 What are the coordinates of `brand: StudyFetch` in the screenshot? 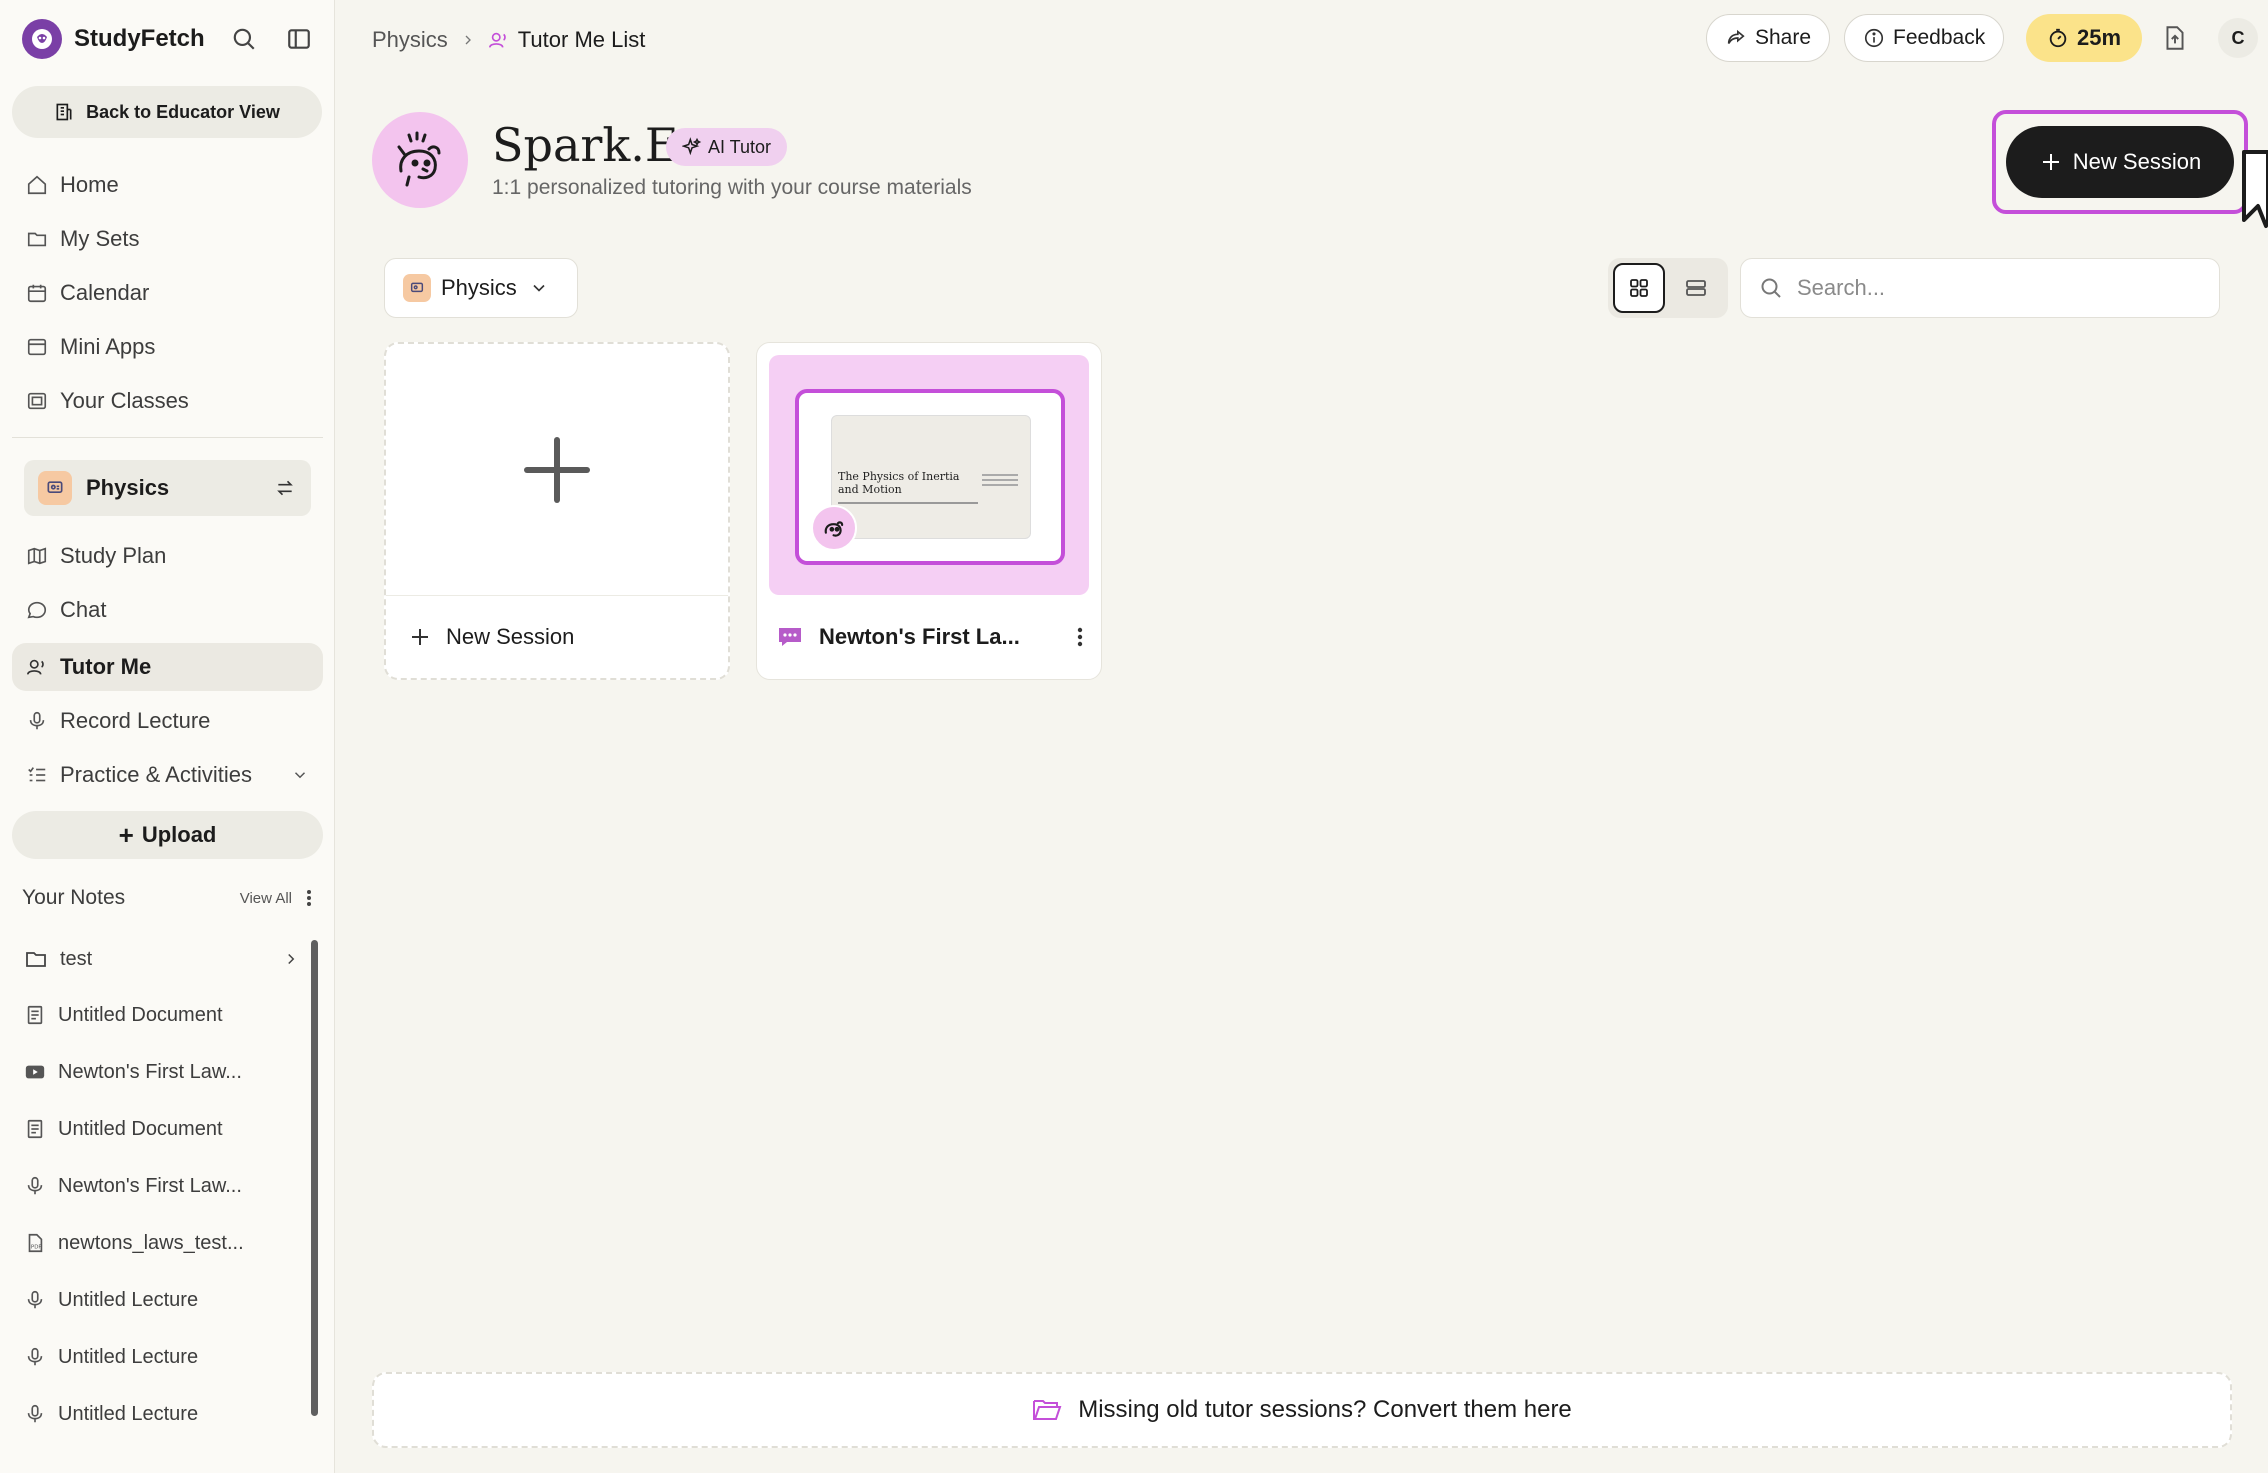 It's located at (113, 39).